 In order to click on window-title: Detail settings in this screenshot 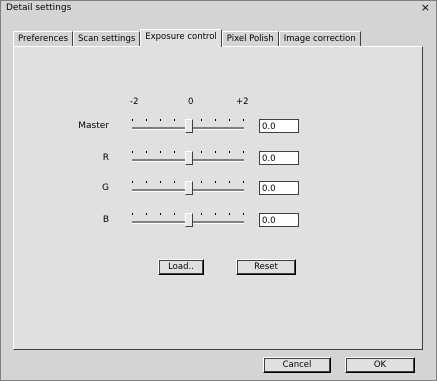, I will do `click(39, 8)`.